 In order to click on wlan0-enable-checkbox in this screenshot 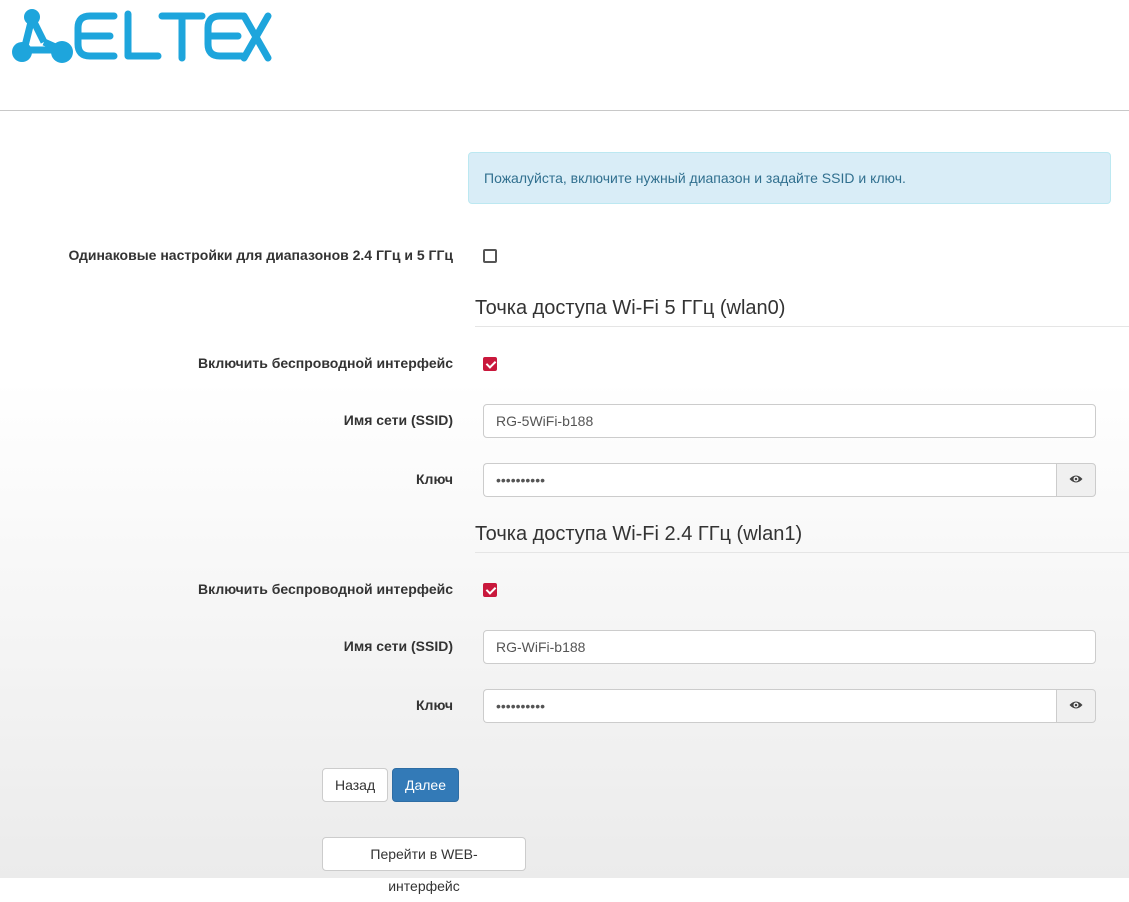, I will do `click(490, 364)`.